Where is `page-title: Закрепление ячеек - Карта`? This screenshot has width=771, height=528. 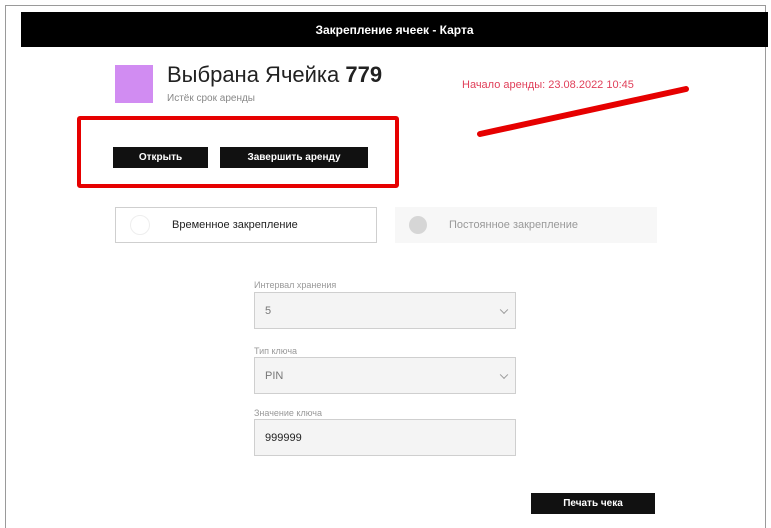
page-title: Закрепление ячеек - Карта is located at coordinates (394, 29).